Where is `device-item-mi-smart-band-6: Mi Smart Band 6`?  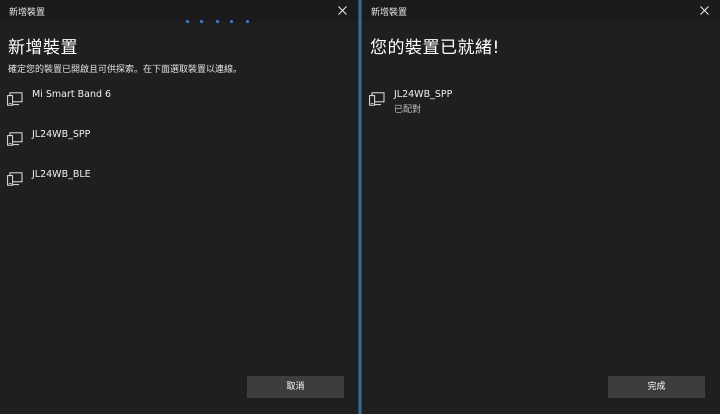
device-item-mi-smart-band-6: Mi Smart Band 6 is located at coordinates (179, 101).